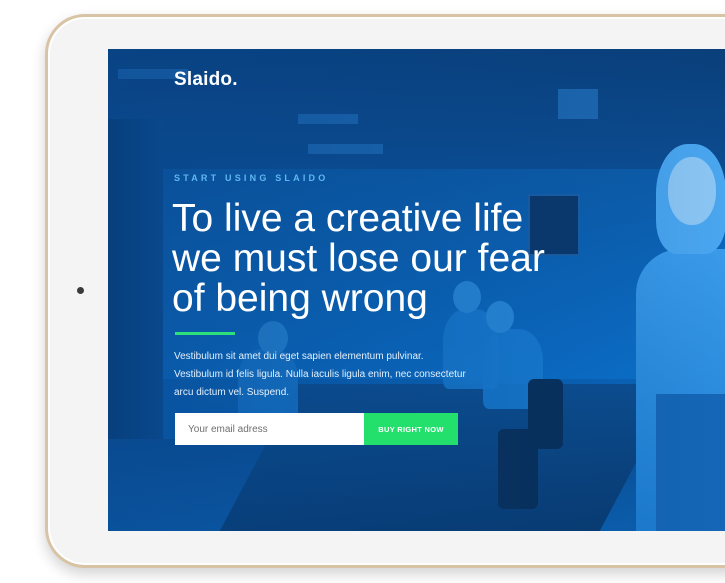 The height and width of the screenshot is (583, 725). I want to click on email-input, so click(269, 429).